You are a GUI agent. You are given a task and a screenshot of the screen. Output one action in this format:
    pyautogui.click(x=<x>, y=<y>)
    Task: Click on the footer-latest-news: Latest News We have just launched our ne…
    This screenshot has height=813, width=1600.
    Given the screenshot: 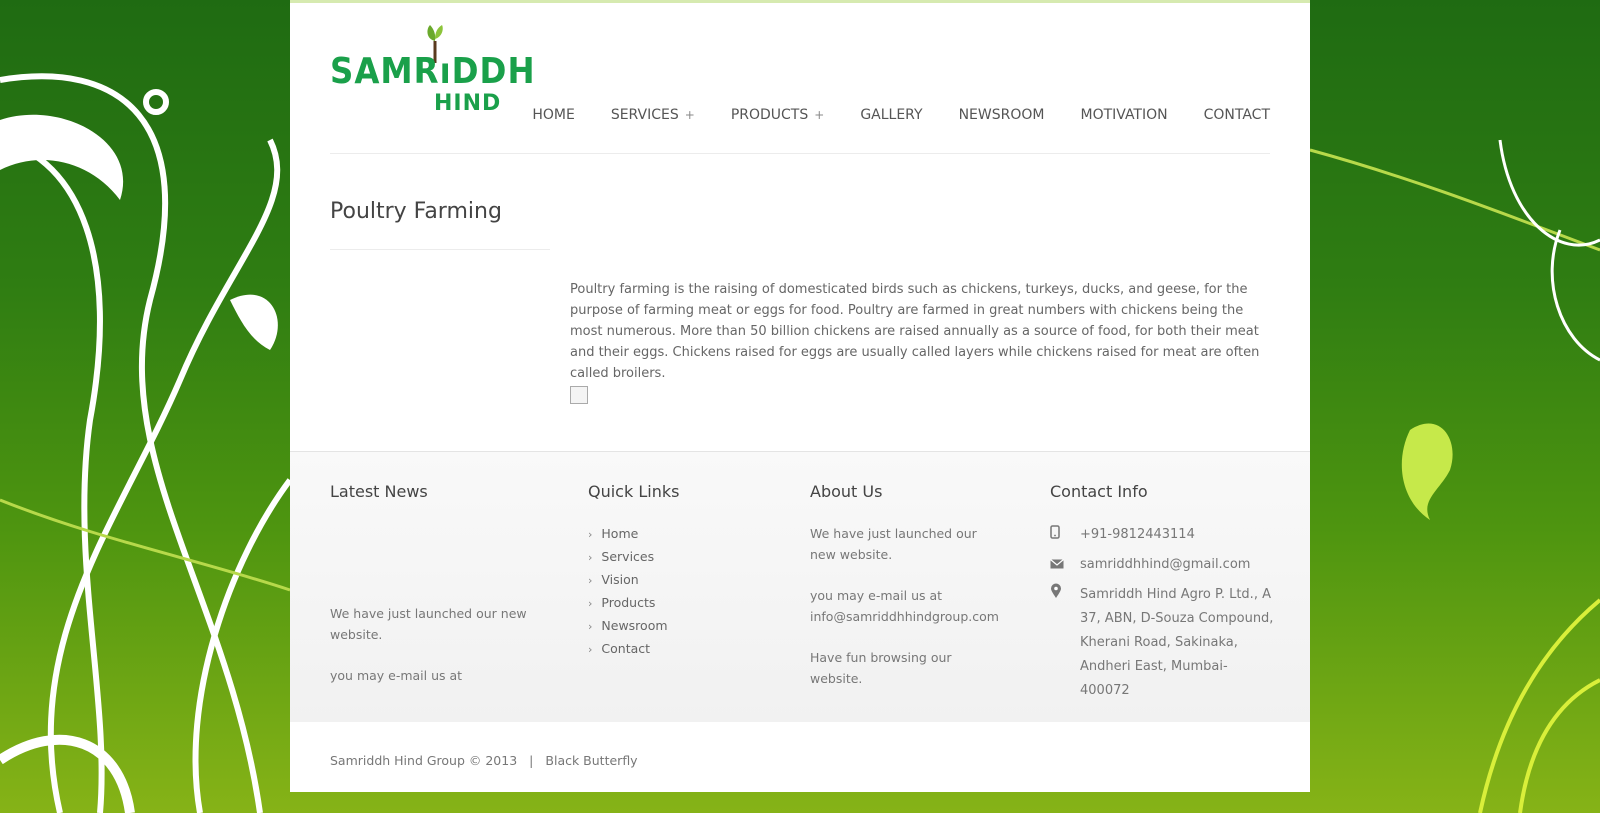 What is the action you would take?
    pyautogui.click(x=430, y=584)
    